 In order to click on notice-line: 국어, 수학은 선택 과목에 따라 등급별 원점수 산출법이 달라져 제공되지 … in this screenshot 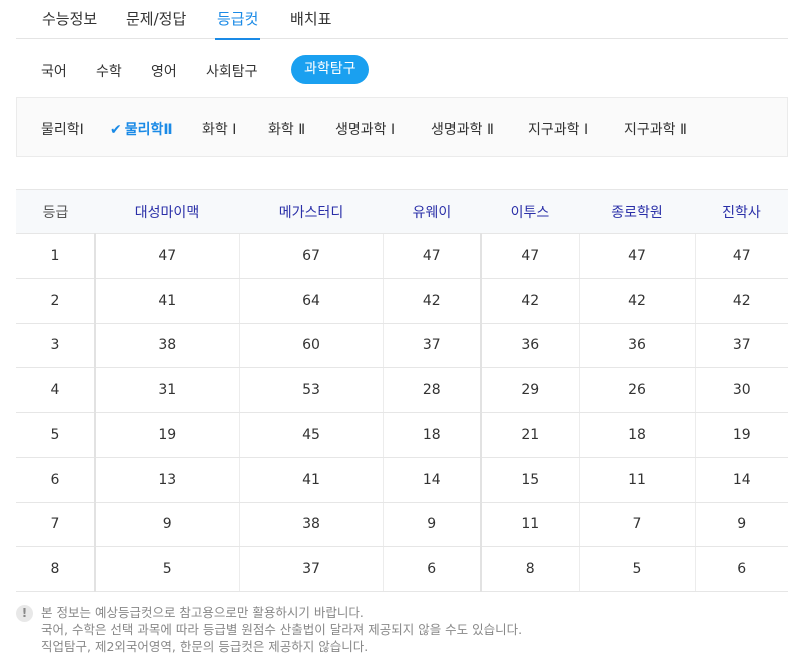, I will do `click(282, 629)`.